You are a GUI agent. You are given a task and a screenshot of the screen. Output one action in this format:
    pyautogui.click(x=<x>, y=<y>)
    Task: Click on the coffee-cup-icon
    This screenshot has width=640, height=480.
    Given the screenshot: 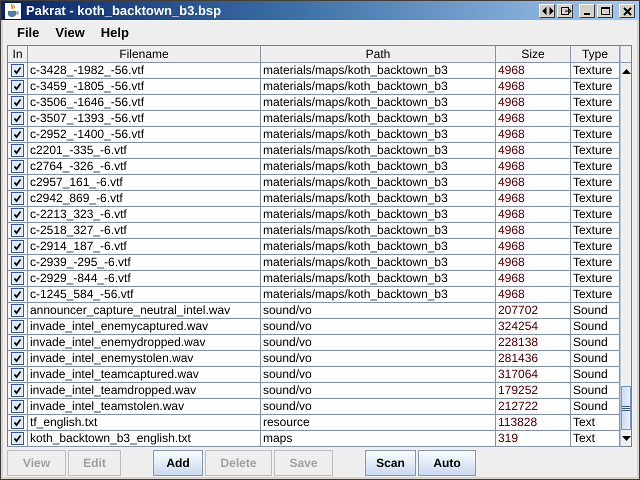 What is the action you would take?
    pyautogui.click(x=13, y=10)
    